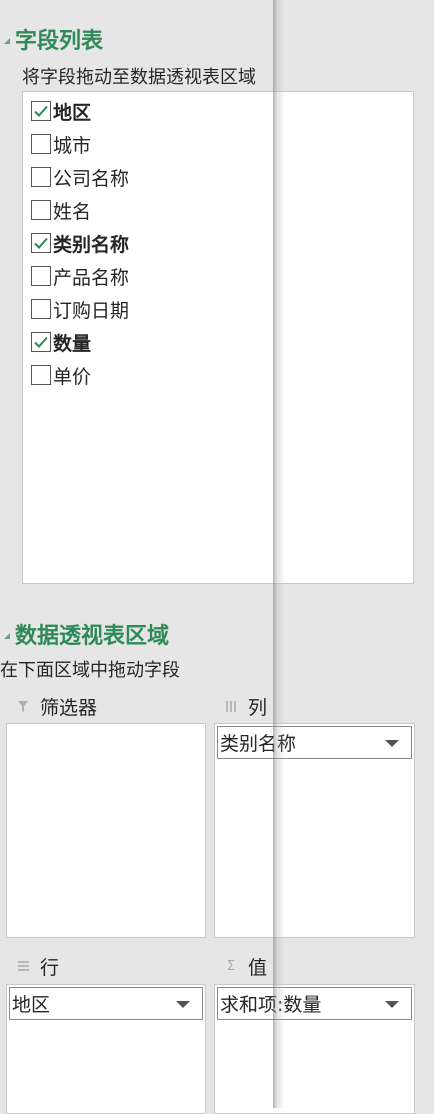 The image size is (434, 1114). I want to click on columns-label: 列, so click(258, 707).